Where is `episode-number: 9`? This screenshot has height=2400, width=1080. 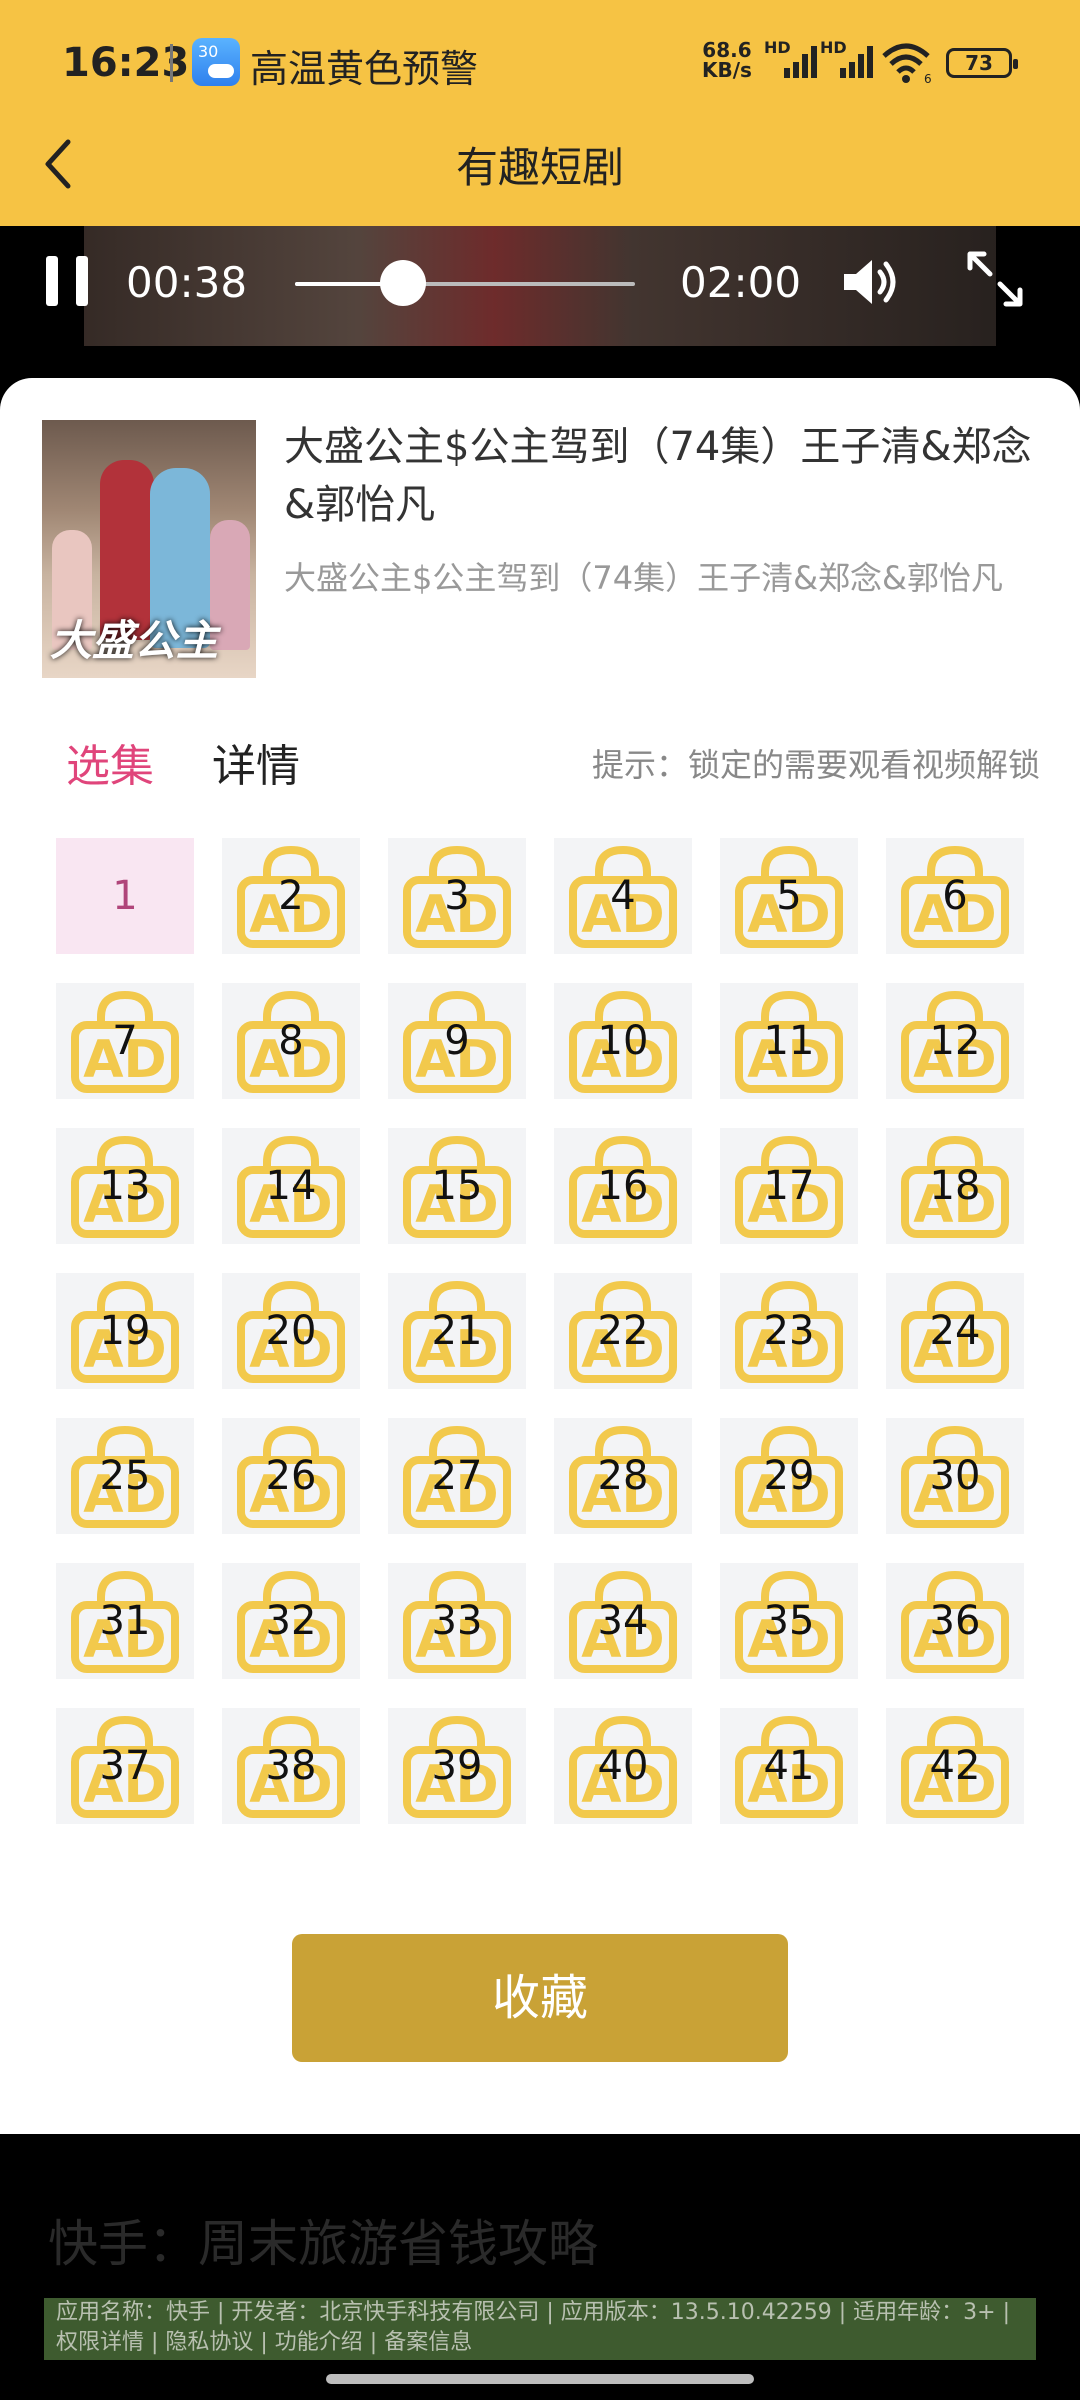
episode-number: 9 is located at coordinates (457, 1041).